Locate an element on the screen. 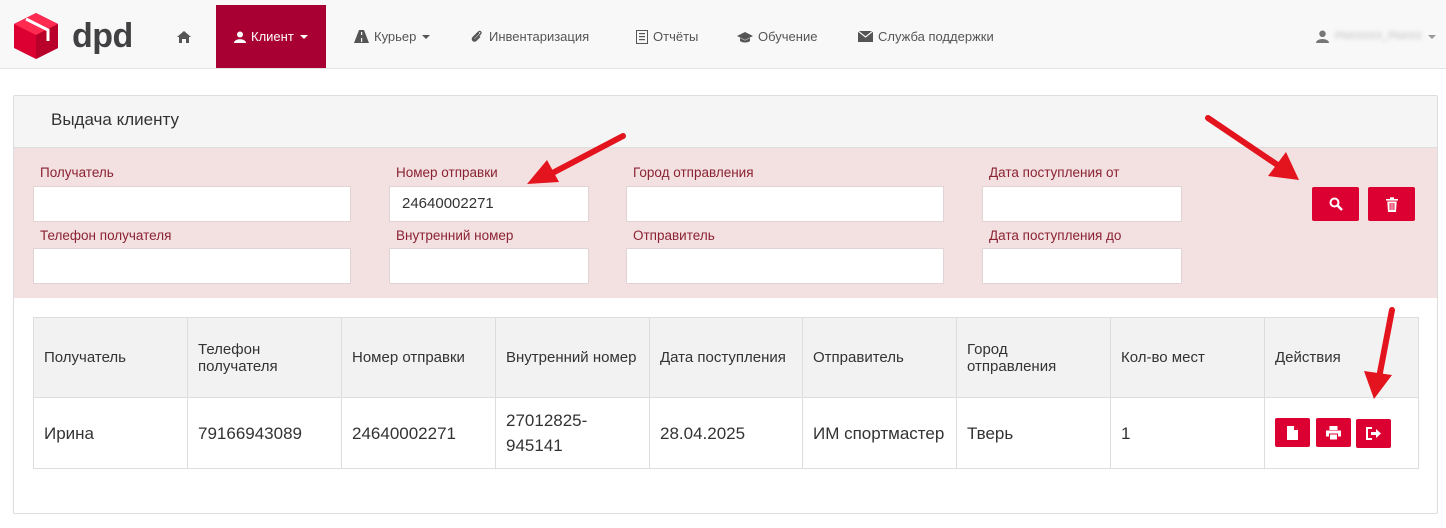 The height and width of the screenshot is (528, 1446). nav-courier-label: Курьер is located at coordinates (395, 36).